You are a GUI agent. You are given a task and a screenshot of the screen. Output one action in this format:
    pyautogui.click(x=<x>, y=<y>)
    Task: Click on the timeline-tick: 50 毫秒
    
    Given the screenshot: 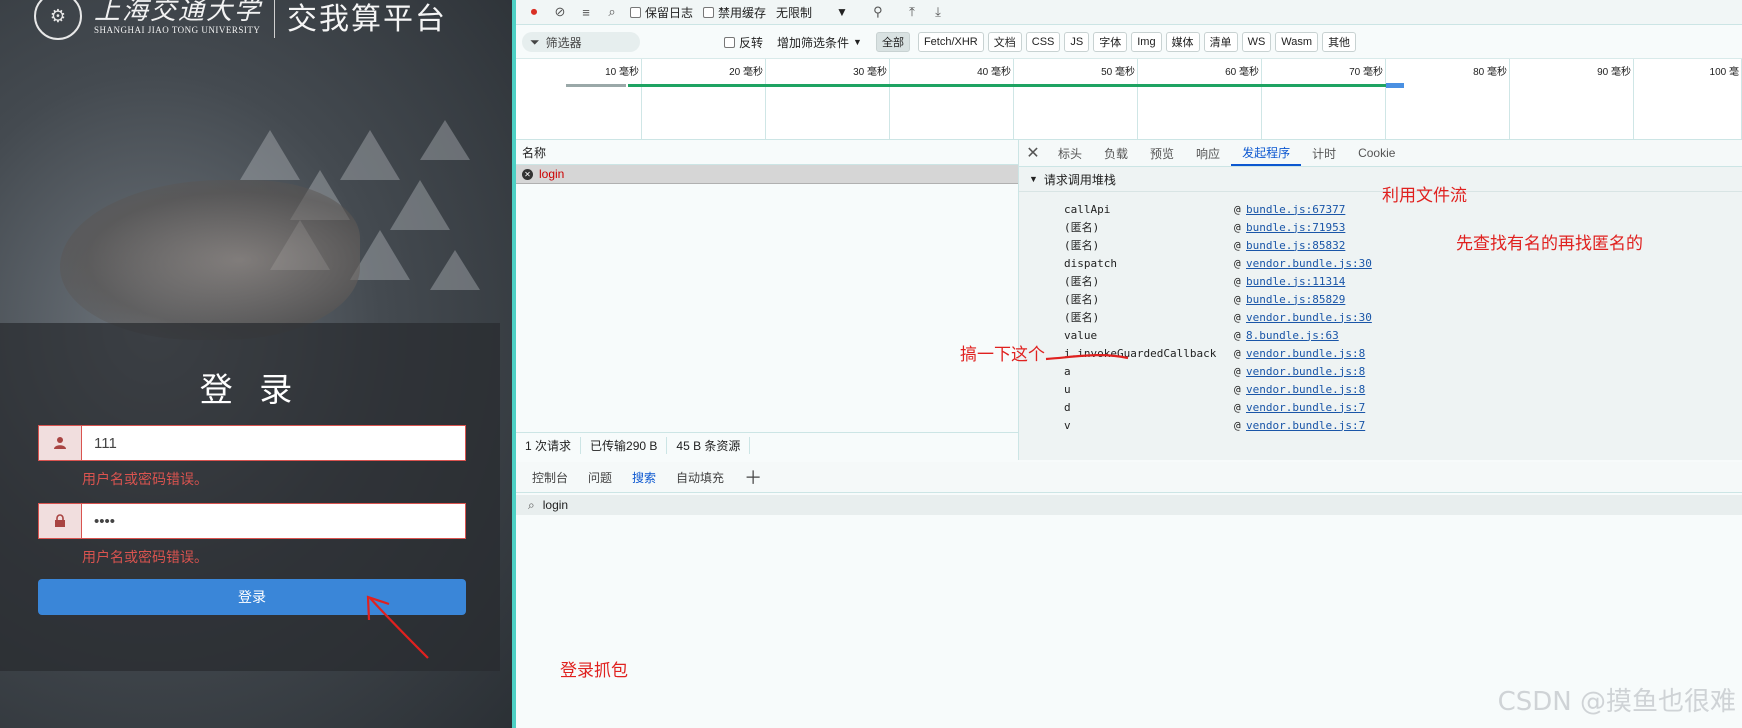 What is the action you would take?
    pyautogui.click(x=1119, y=99)
    